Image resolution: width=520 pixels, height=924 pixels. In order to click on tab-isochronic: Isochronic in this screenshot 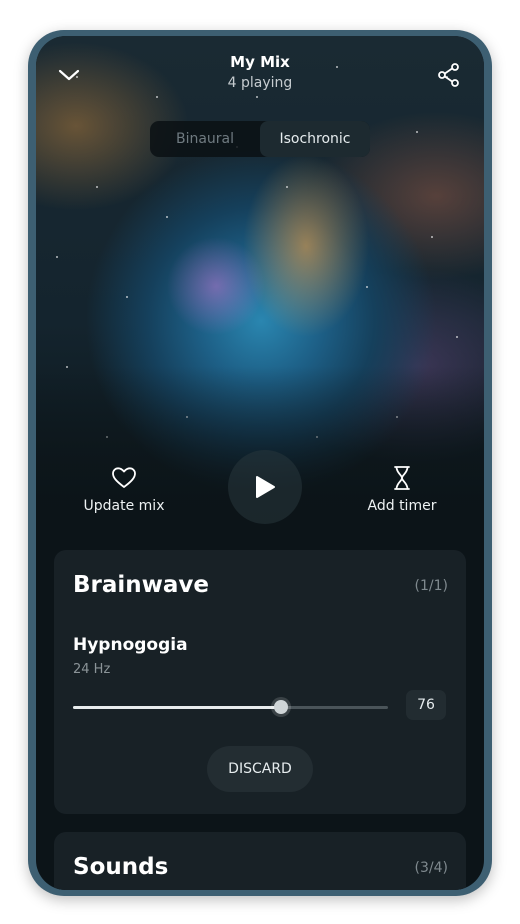, I will do `click(315, 139)`.